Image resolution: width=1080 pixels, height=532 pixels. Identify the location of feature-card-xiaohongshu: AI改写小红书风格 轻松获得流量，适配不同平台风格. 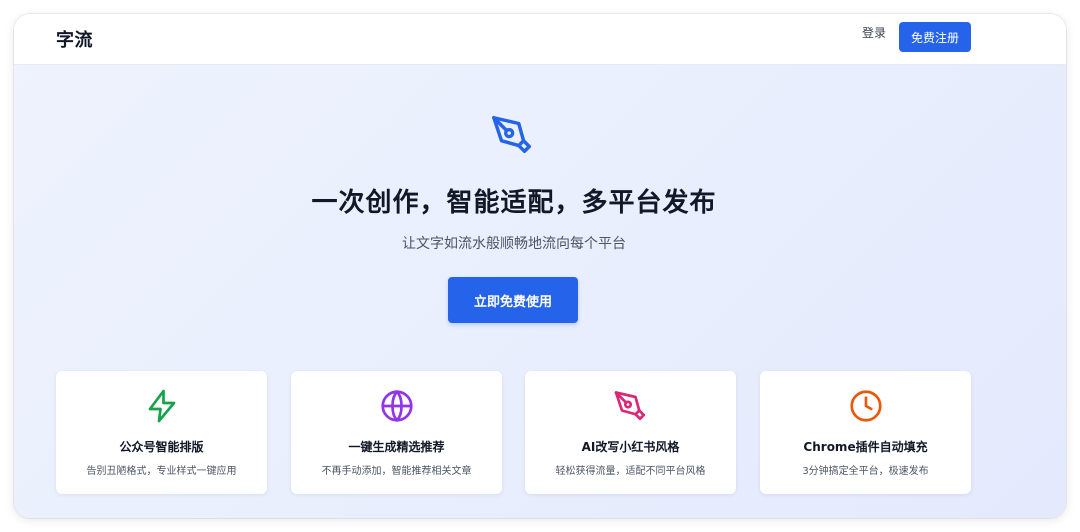
(630, 432).